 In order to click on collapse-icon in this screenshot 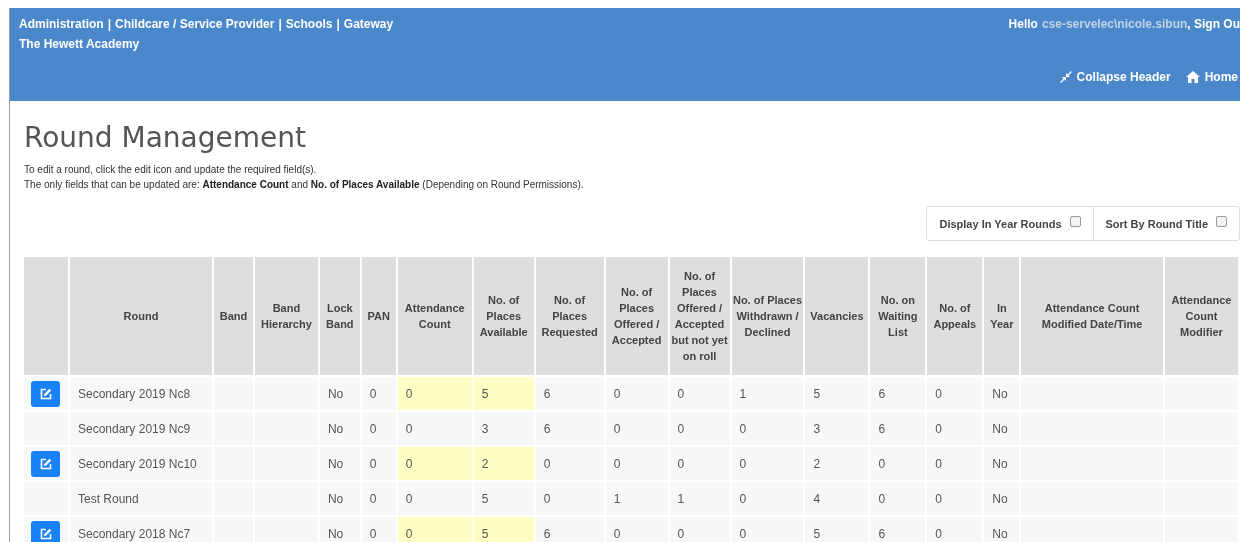, I will do `click(1065, 77)`.